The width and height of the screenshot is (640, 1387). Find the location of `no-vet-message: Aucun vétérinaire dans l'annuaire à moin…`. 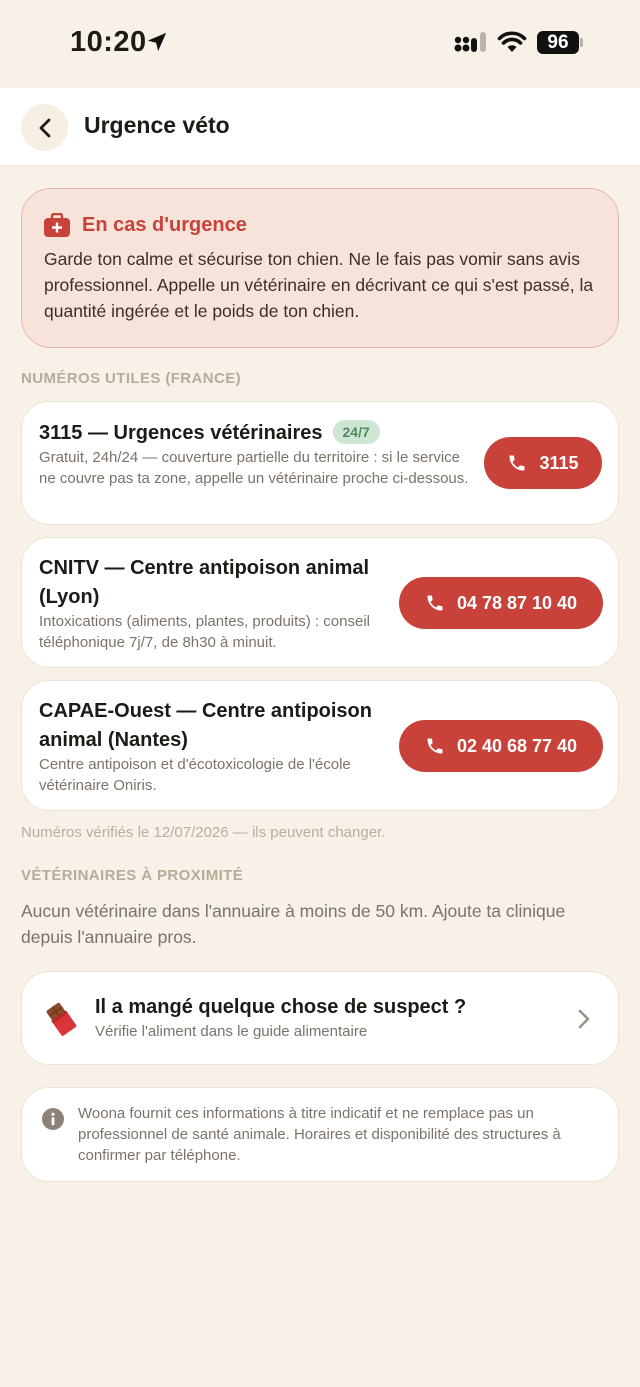

no-vet-message: Aucun vétérinaire dans l'annuaire à moin… is located at coordinates (293, 924).